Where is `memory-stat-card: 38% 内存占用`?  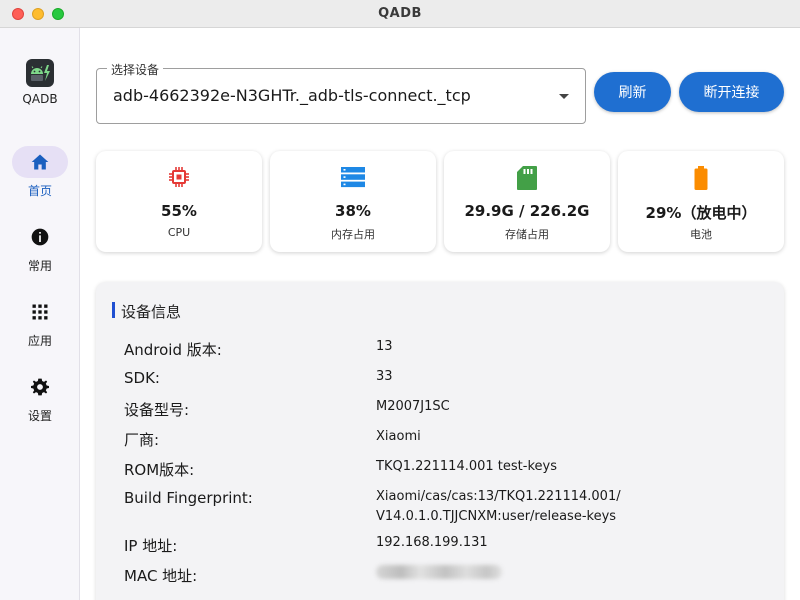 memory-stat-card: 38% 内存占用 is located at coordinates (353, 201).